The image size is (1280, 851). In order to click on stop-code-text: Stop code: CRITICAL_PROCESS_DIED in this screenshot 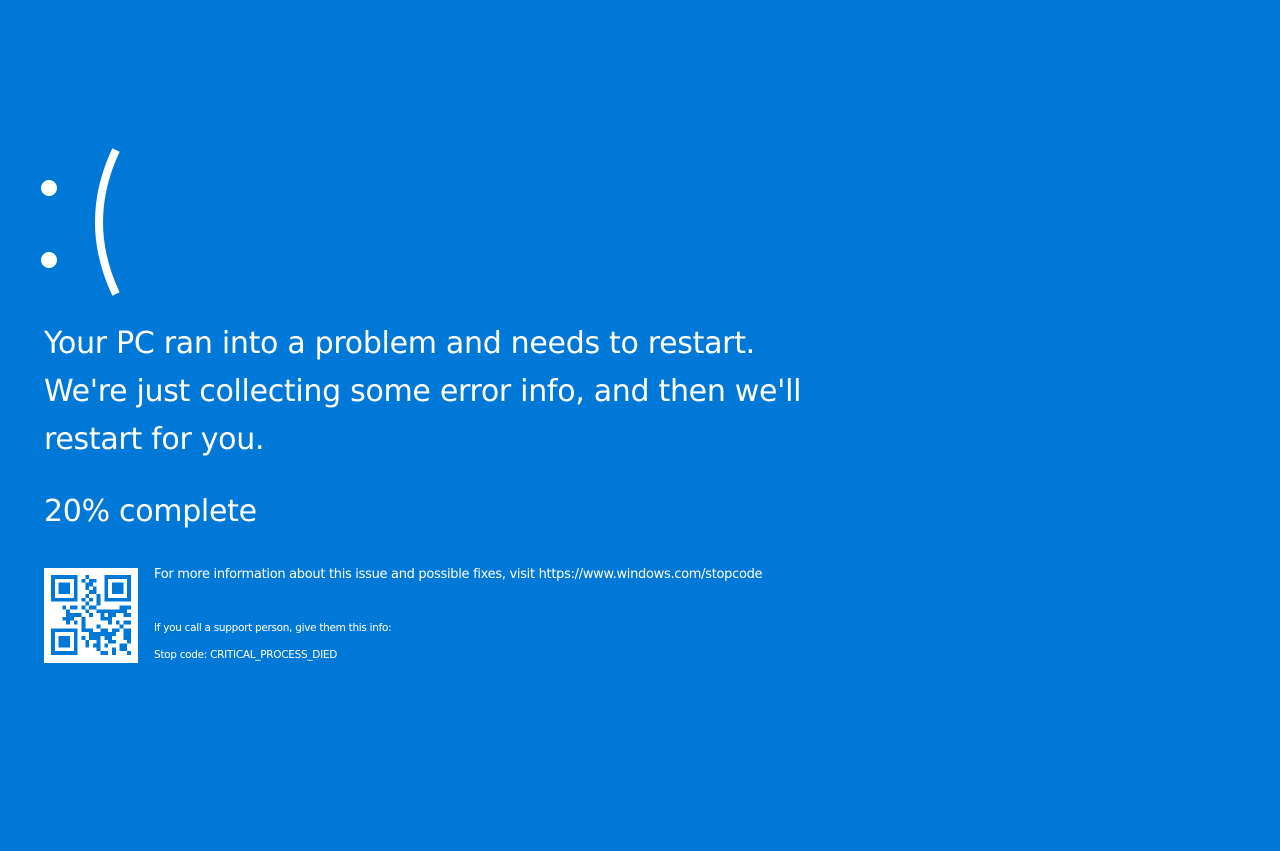, I will do `click(245, 655)`.